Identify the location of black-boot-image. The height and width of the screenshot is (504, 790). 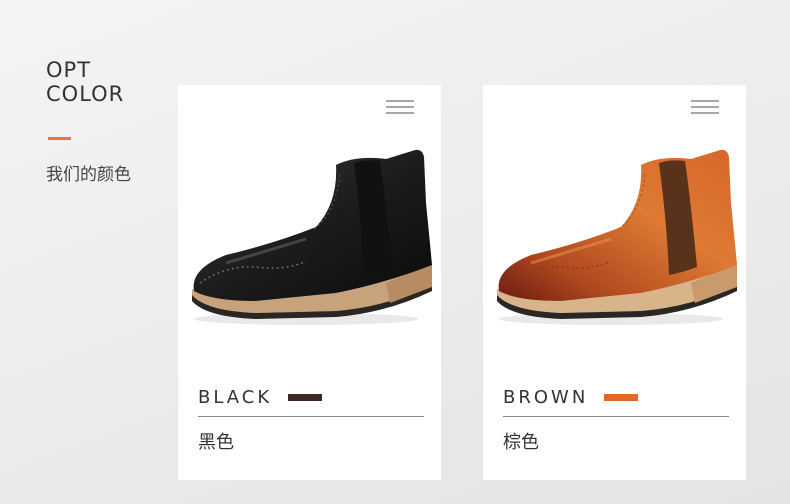
(312, 237).